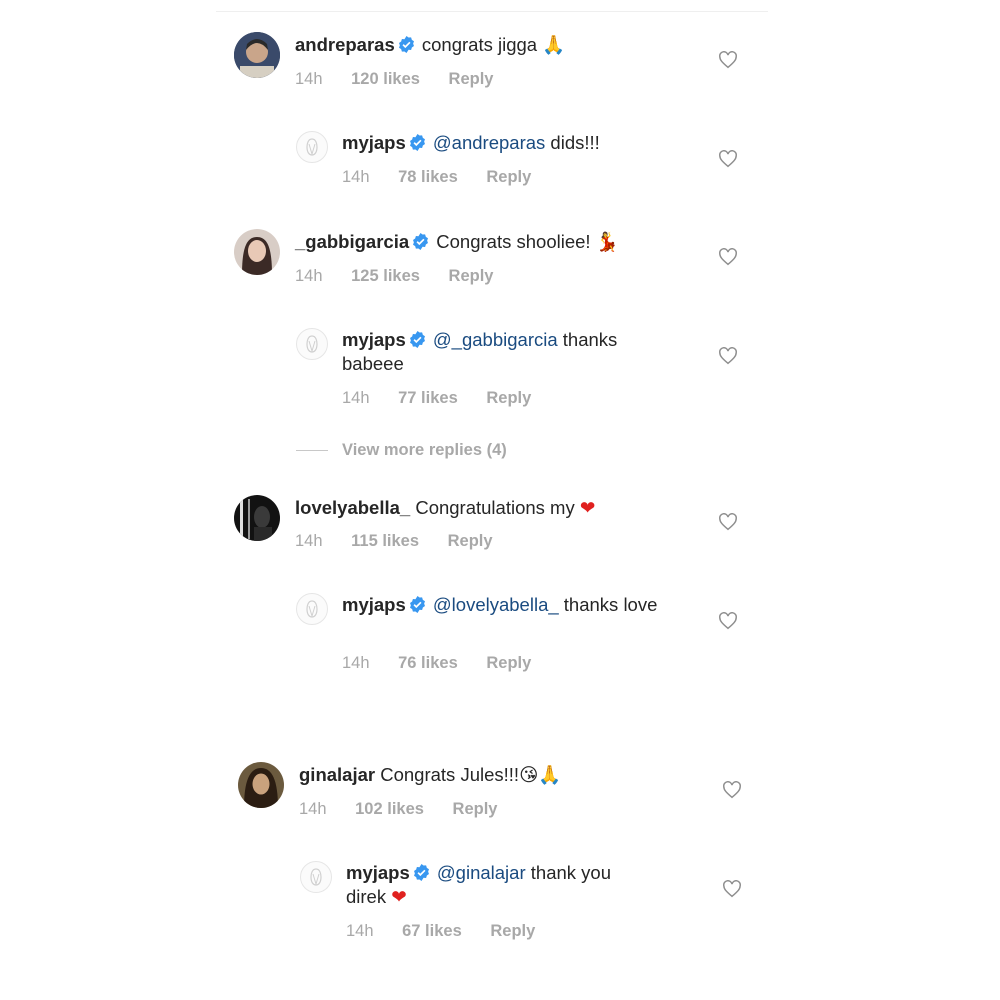 Image resolution: width=1000 pixels, height=1000 pixels. I want to click on comment-likes: 115 likes, so click(385, 541).